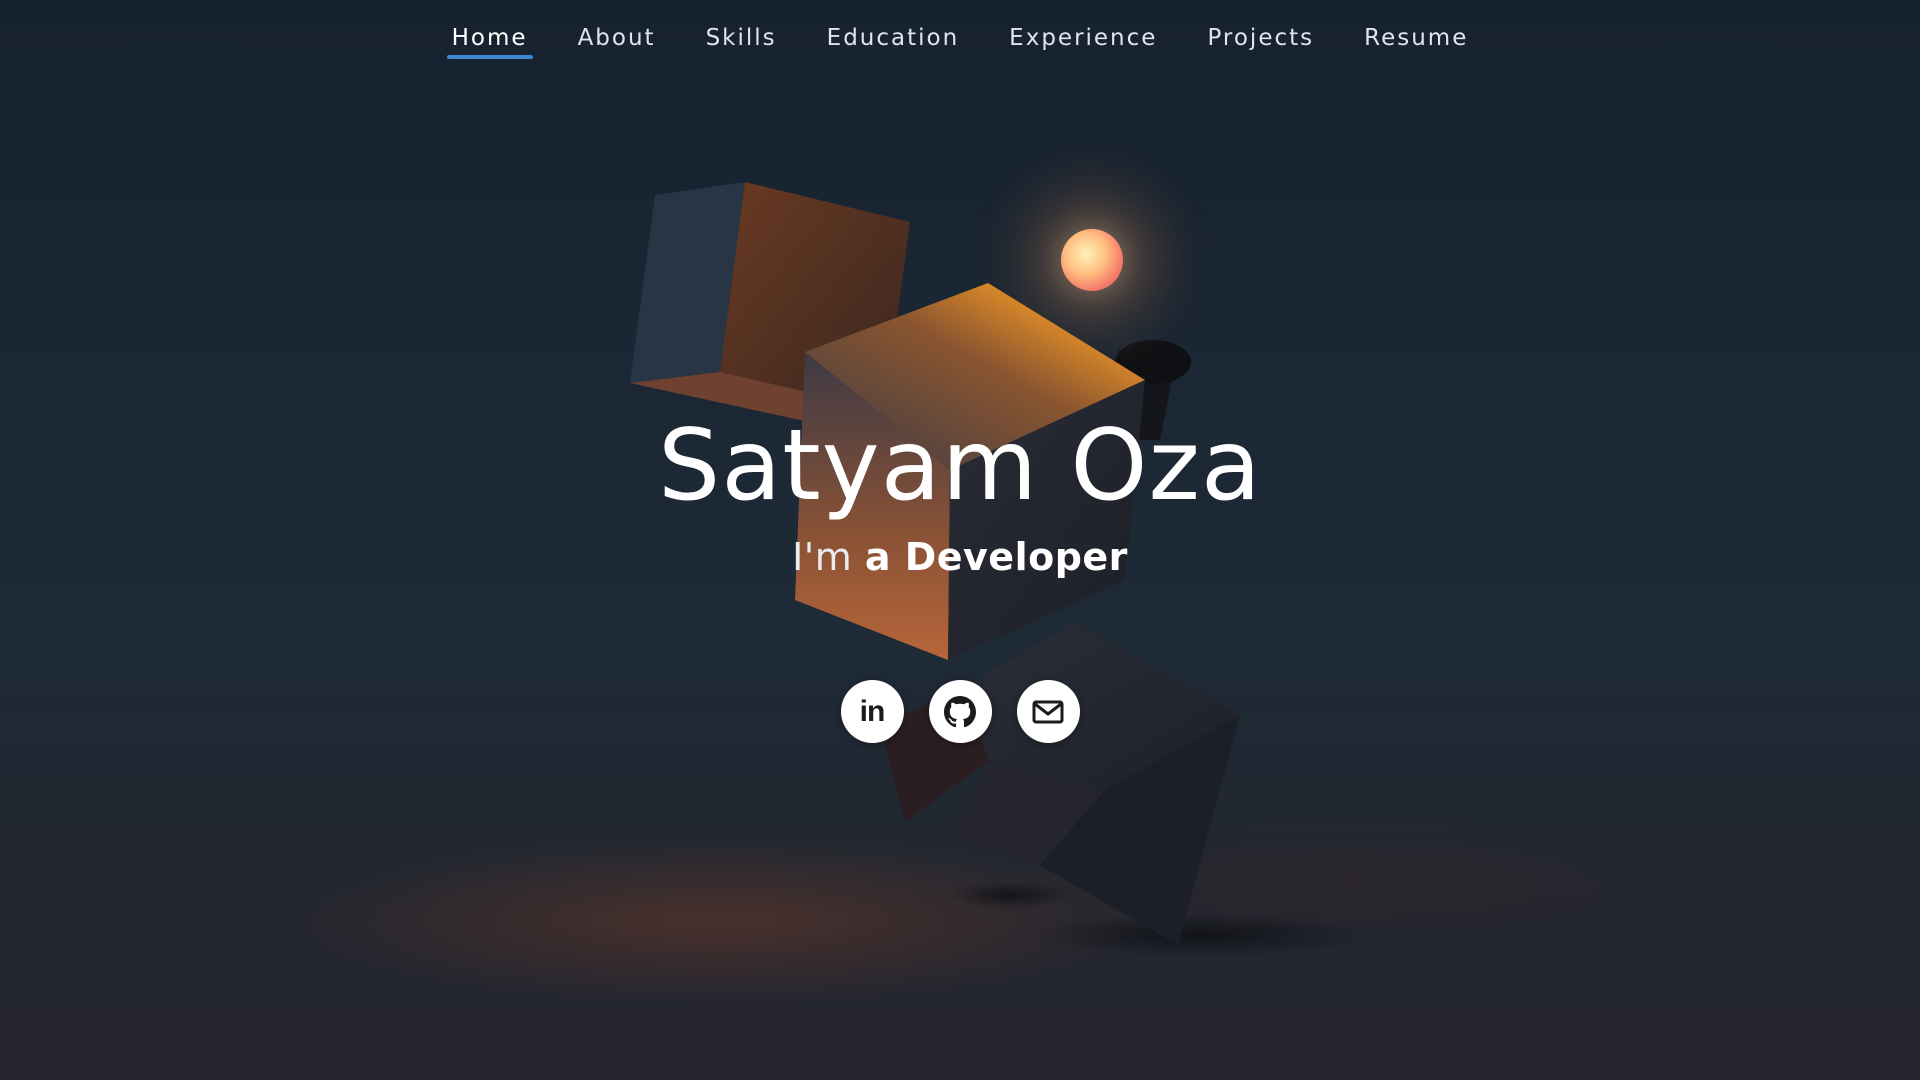 The image size is (1920, 1080). Describe the element at coordinates (822, 556) in the screenshot. I see `tagline-prefix: I'm` at that location.